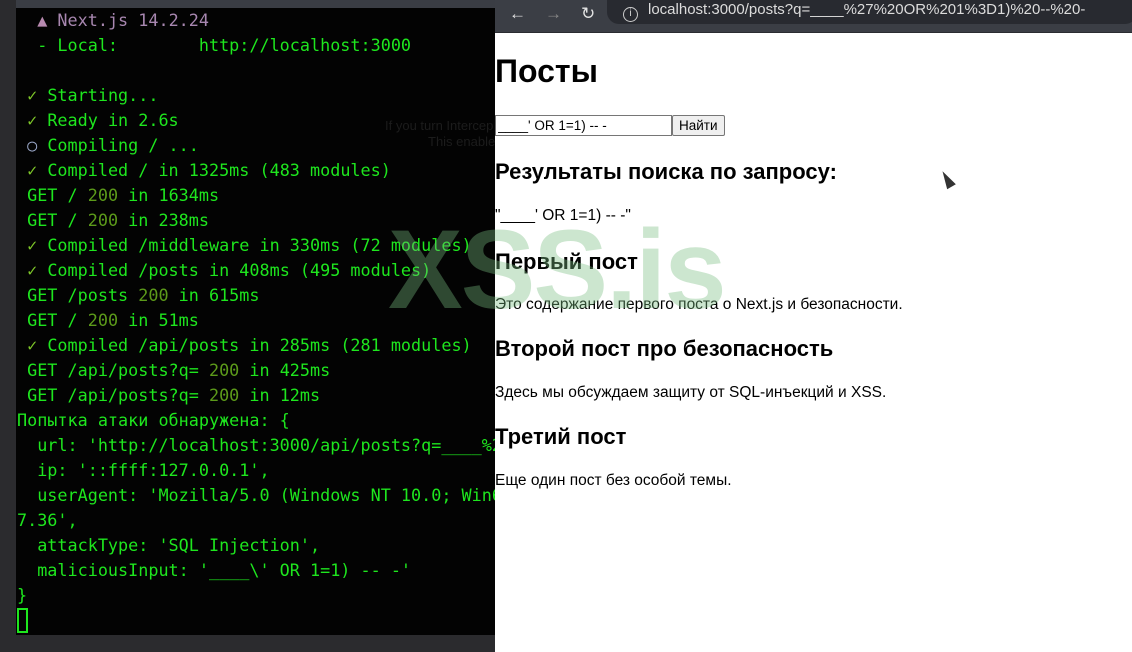 Image resolution: width=1132 pixels, height=652 pixels. What do you see at coordinates (78, 295) in the screenshot?
I see `terminal-text: GET /posts` at bounding box center [78, 295].